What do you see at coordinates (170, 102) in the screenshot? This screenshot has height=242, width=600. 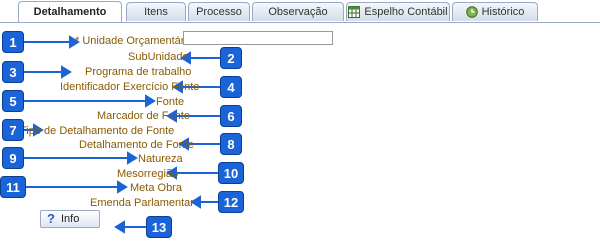 I see `label-fonte: Fonte` at bounding box center [170, 102].